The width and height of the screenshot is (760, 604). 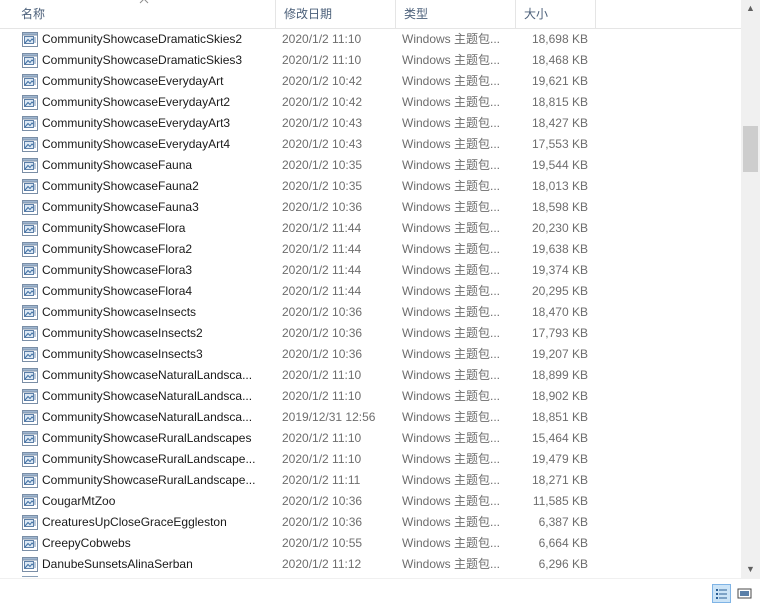 I want to click on scroll-down-icon: ▼, so click(x=750, y=569).